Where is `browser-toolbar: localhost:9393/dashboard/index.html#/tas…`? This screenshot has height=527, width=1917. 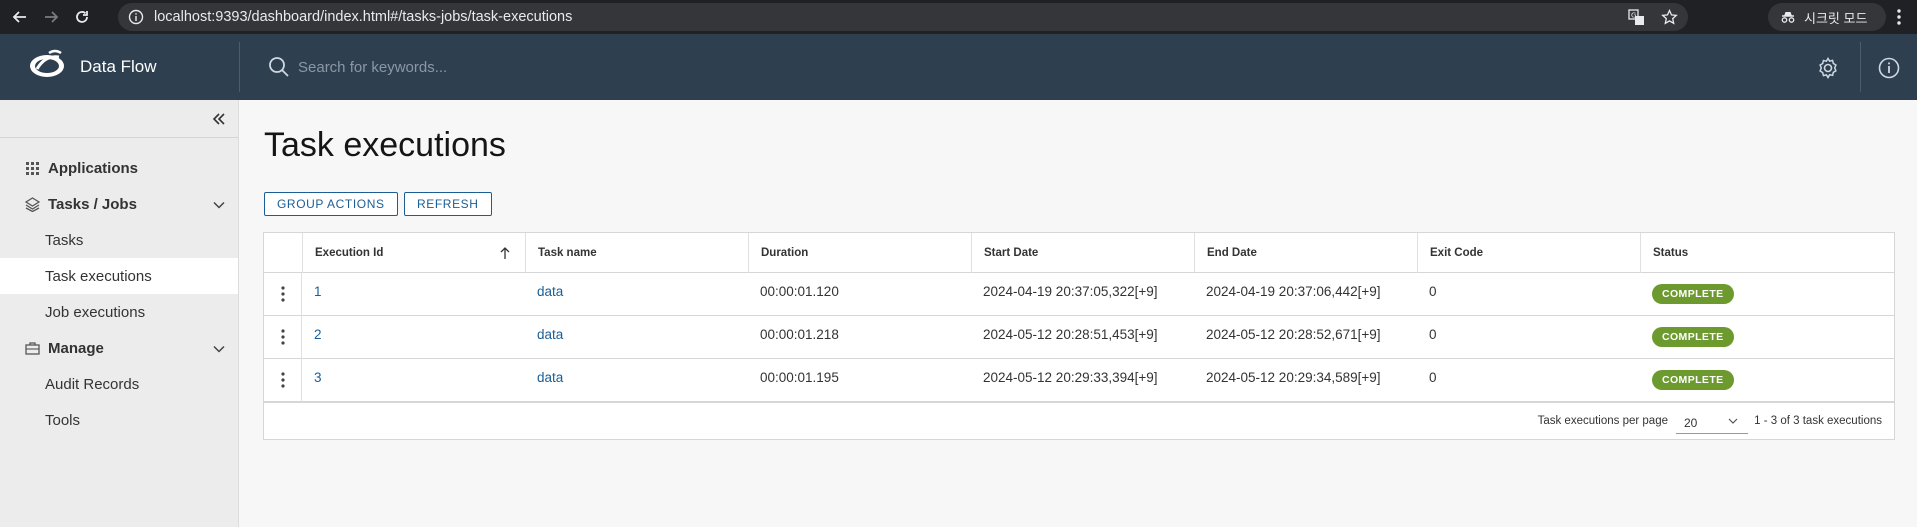
browser-toolbar: localhost:9393/dashboard/index.html#/tas… is located at coordinates (958, 17).